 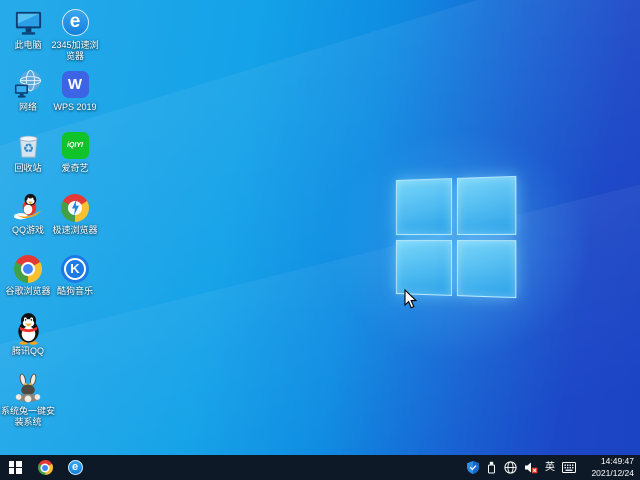 What do you see at coordinates (28, 22) in the screenshot?
I see `this-pc-icon` at bounding box center [28, 22].